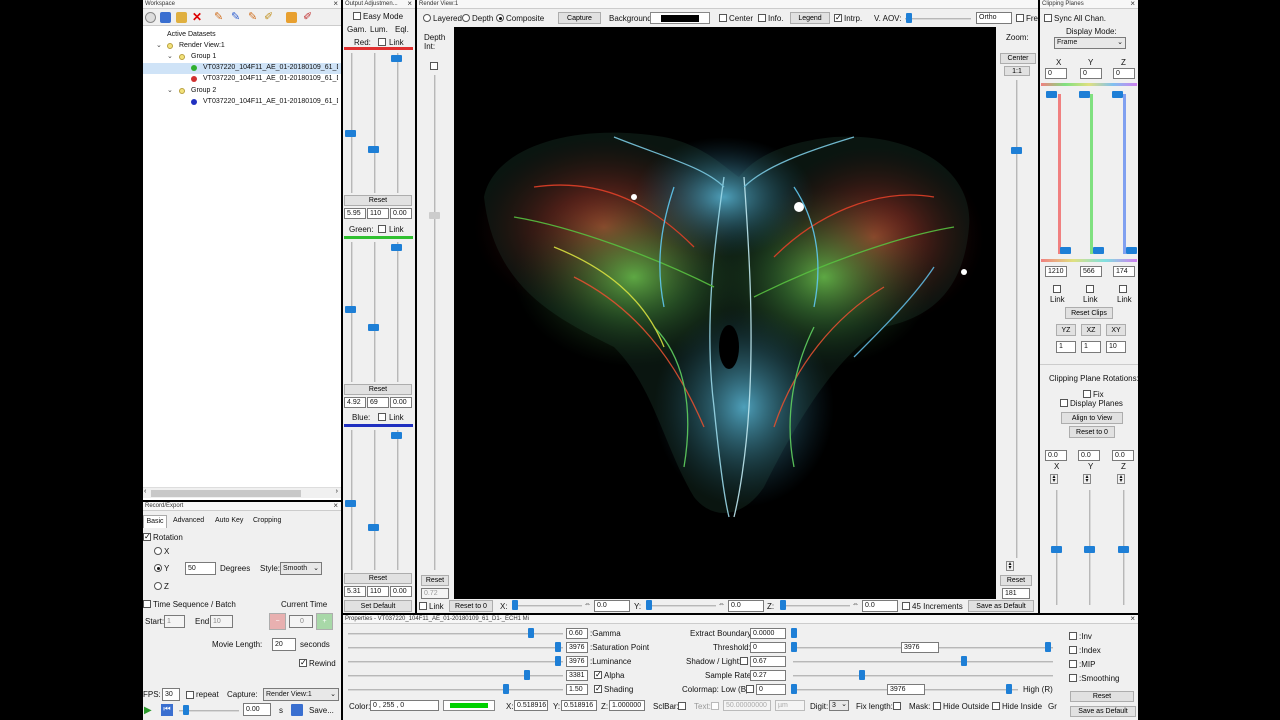 The width and height of the screenshot is (1280, 720). What do you see at coordinates (382, 229) in the screenshot?
I see `green-link-checkbox` at bounding box center [382, 229].